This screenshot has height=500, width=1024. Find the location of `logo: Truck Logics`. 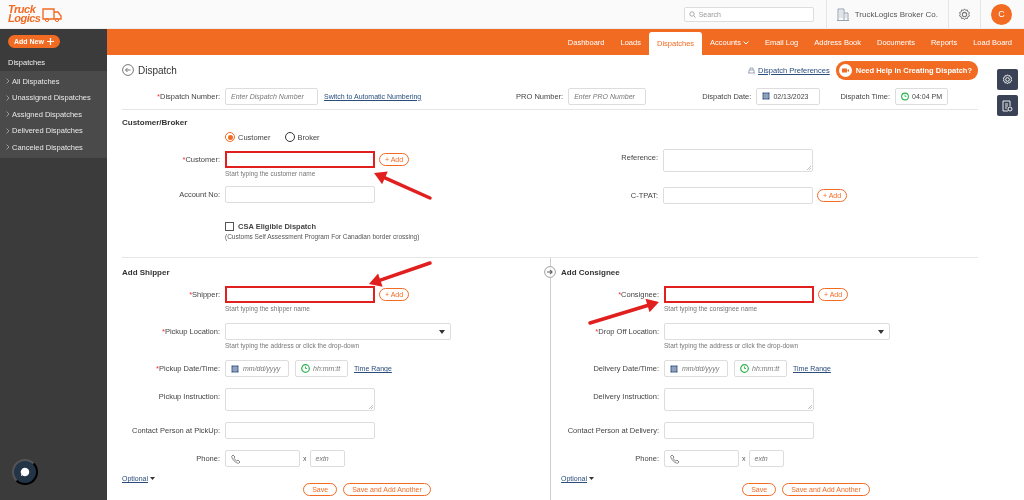

logo: Truck Logics is located at coordinates (54, 14).